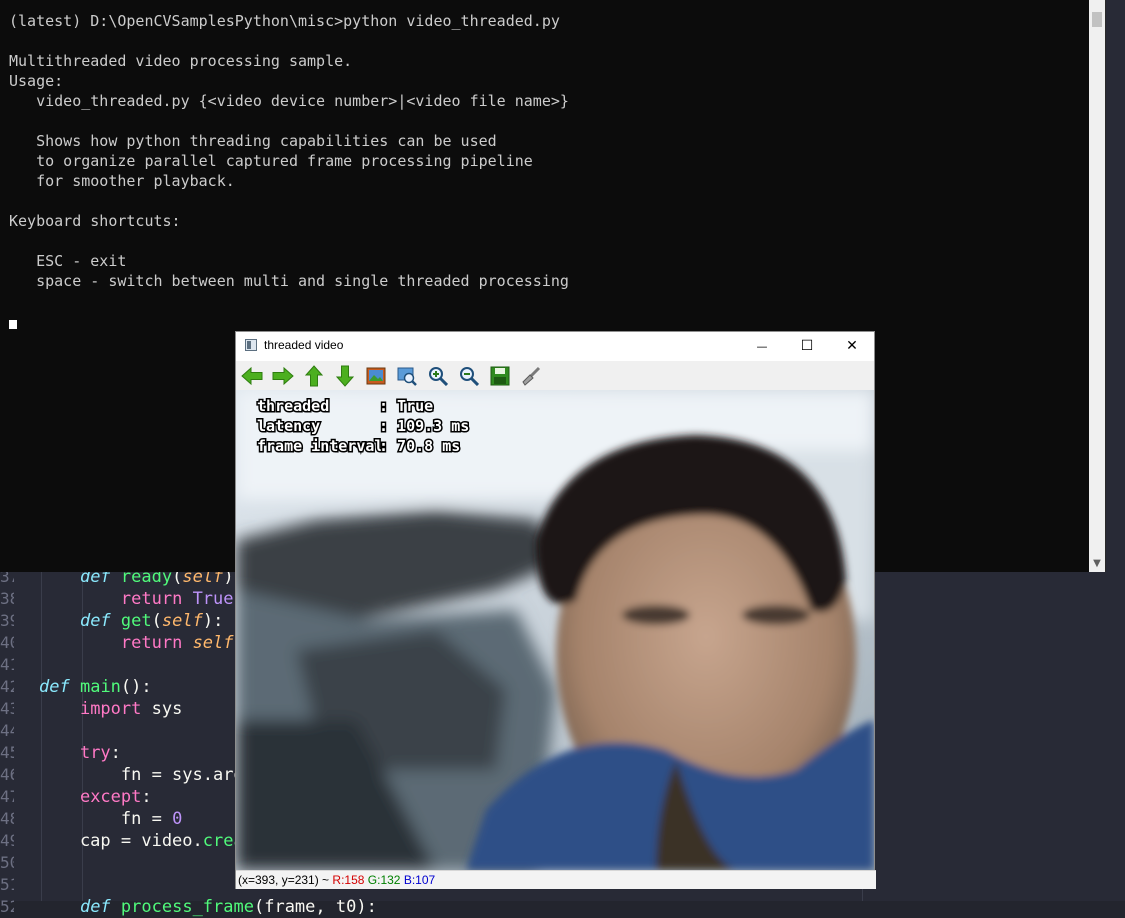 The width and height of the screenshot is (1125, 918). What do you see at coordinates (7, 620) in the screenshot?
I see `line-number: 39` at bounding box center [7, 620].